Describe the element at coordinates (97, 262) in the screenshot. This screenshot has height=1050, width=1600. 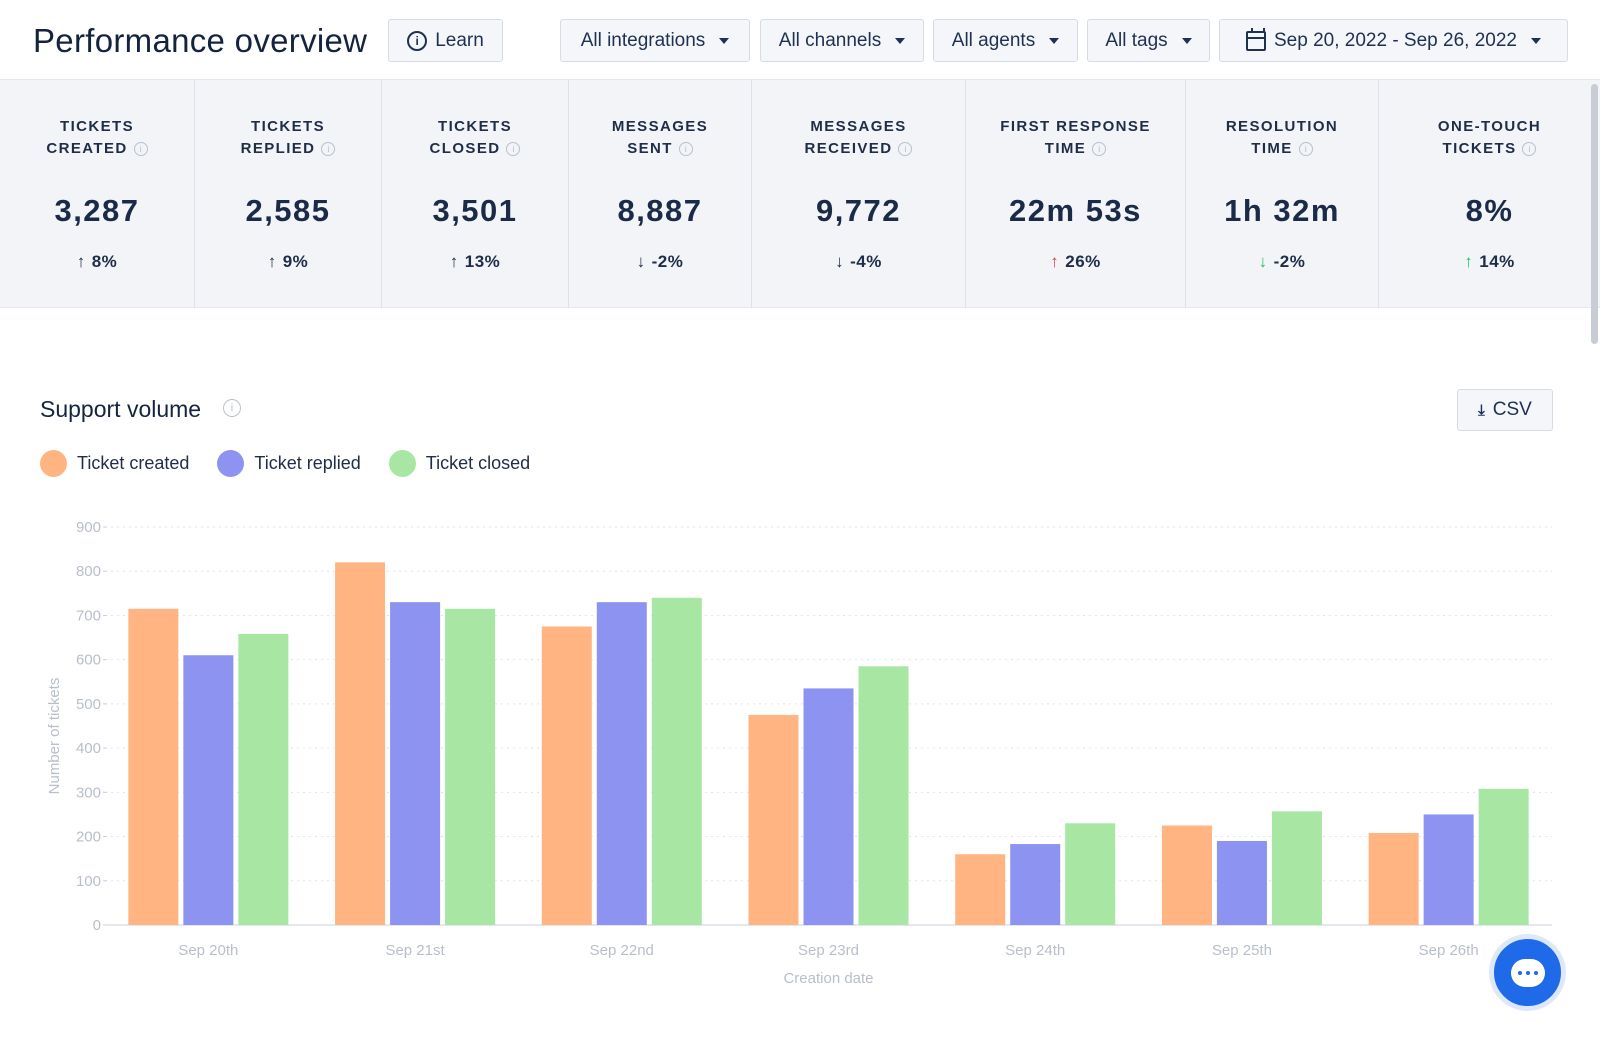
I see `stat-change: ↑ 8%` at that location.